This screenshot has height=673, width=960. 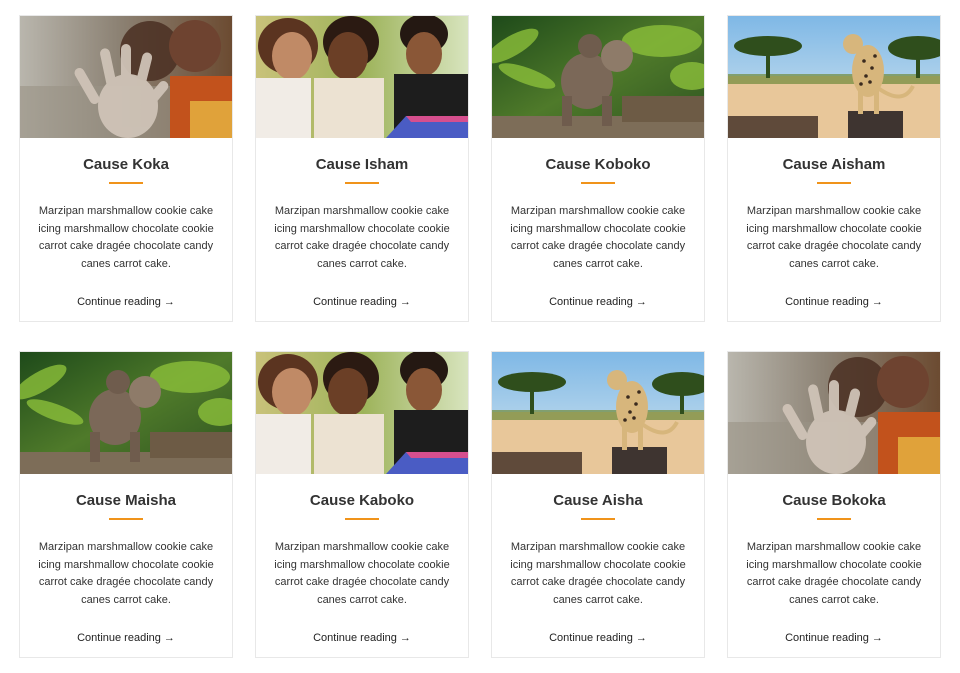 I want to click on cause-title: Cause Kaboko, so click(x=362, y=501).